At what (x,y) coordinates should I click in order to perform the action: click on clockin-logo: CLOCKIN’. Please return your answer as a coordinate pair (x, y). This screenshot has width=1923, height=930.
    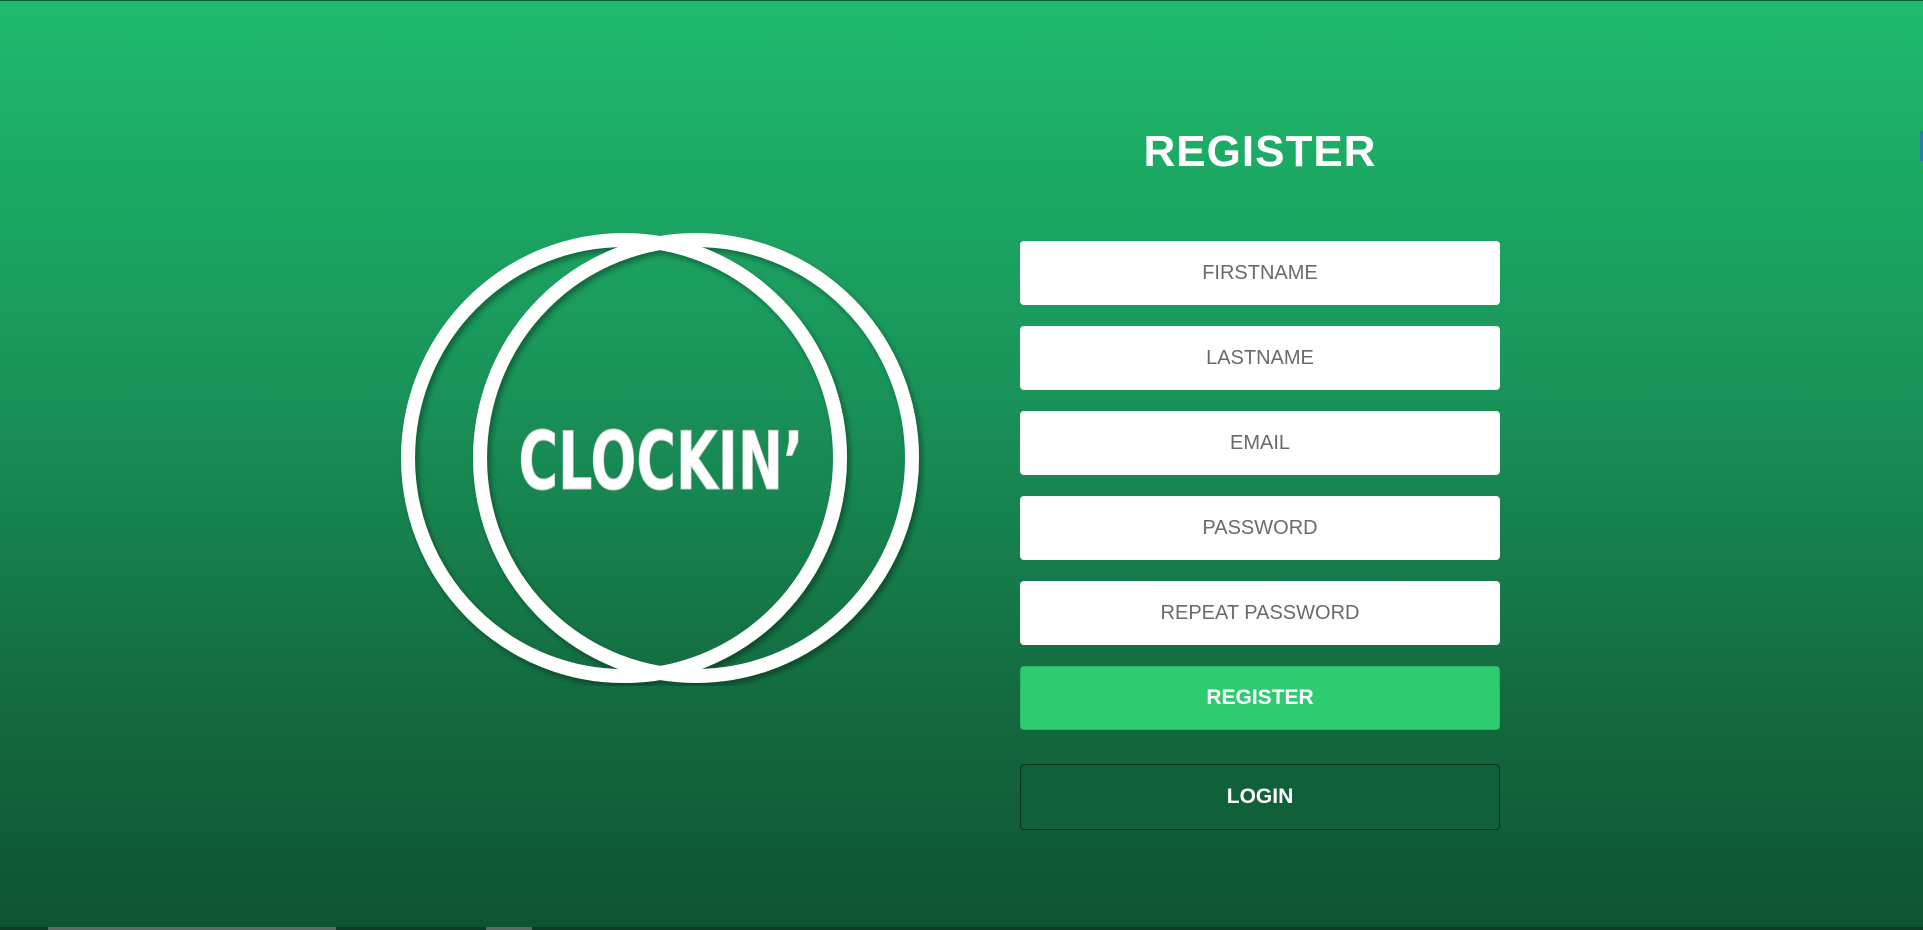
    Looking at the image, I should click on (661, 458).